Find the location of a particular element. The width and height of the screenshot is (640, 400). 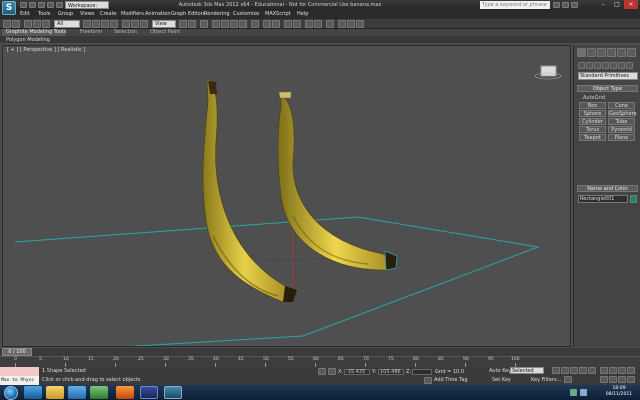

undo-icon is located at coordinates (50, 5).